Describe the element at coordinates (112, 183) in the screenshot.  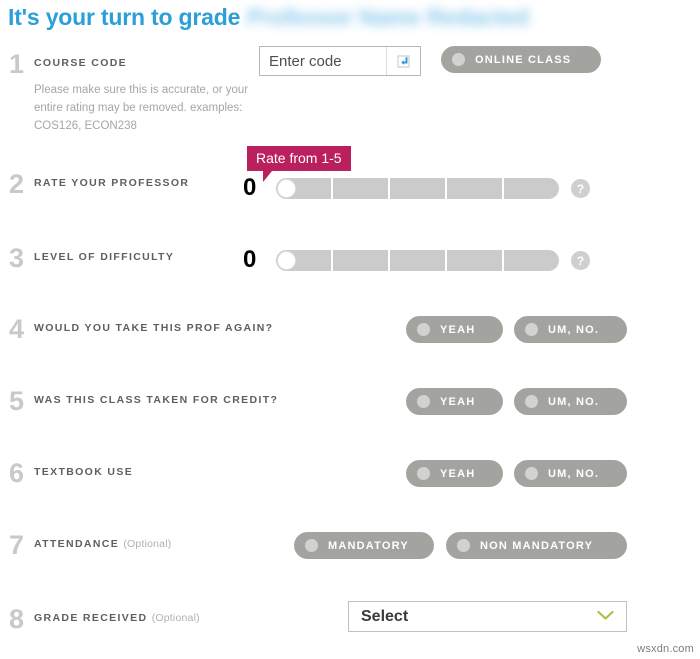
I see `question-label-rate-professor: RATE YOUR PROFESSOR` at that location.